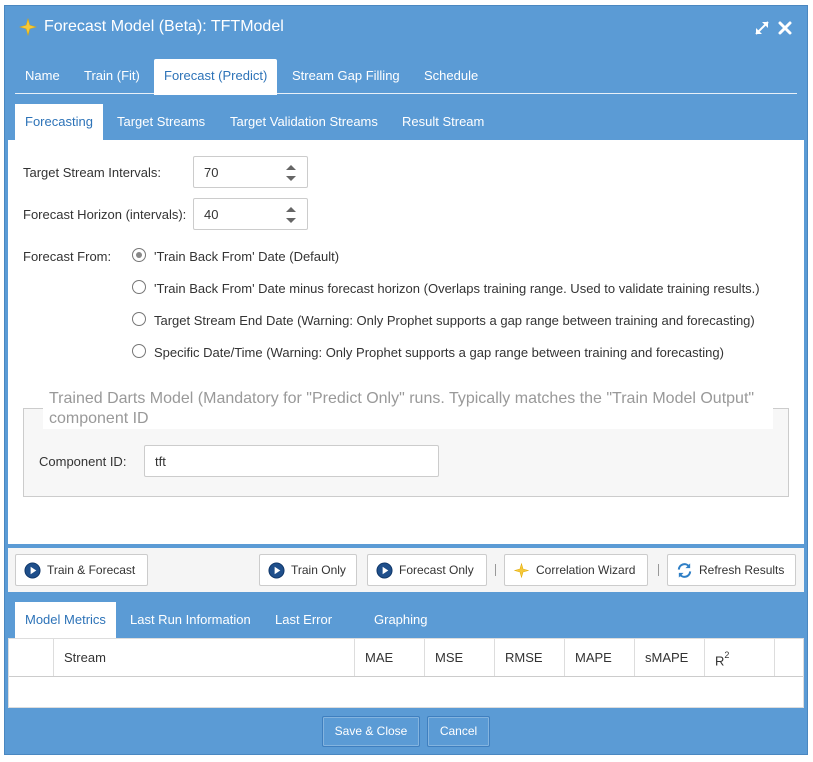 Image resolution: width=813 pixels, height=762 pixels. Describe the element at coordinates (112, 77) in the screenshot. I see `tab-train-fit: Train (Fit)` at that location.